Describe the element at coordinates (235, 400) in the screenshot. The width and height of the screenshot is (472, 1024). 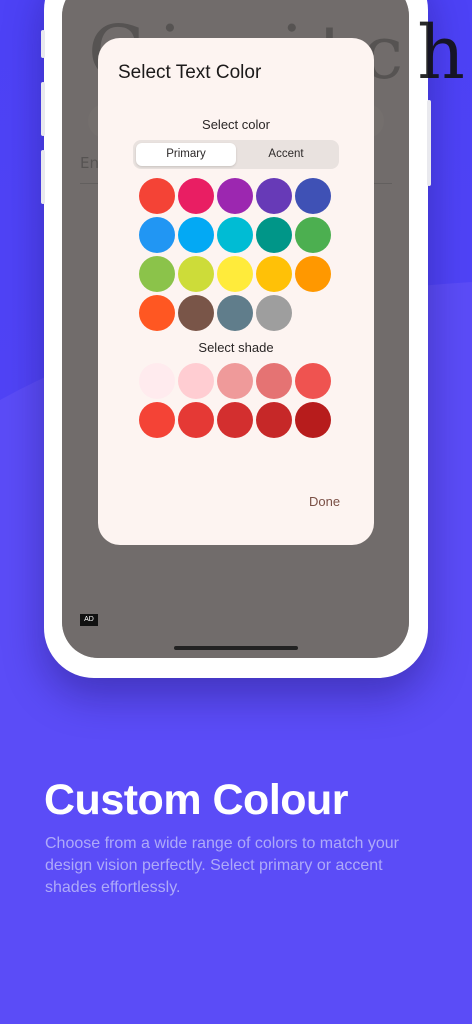
I see `shade-swatch-grid` at that location.